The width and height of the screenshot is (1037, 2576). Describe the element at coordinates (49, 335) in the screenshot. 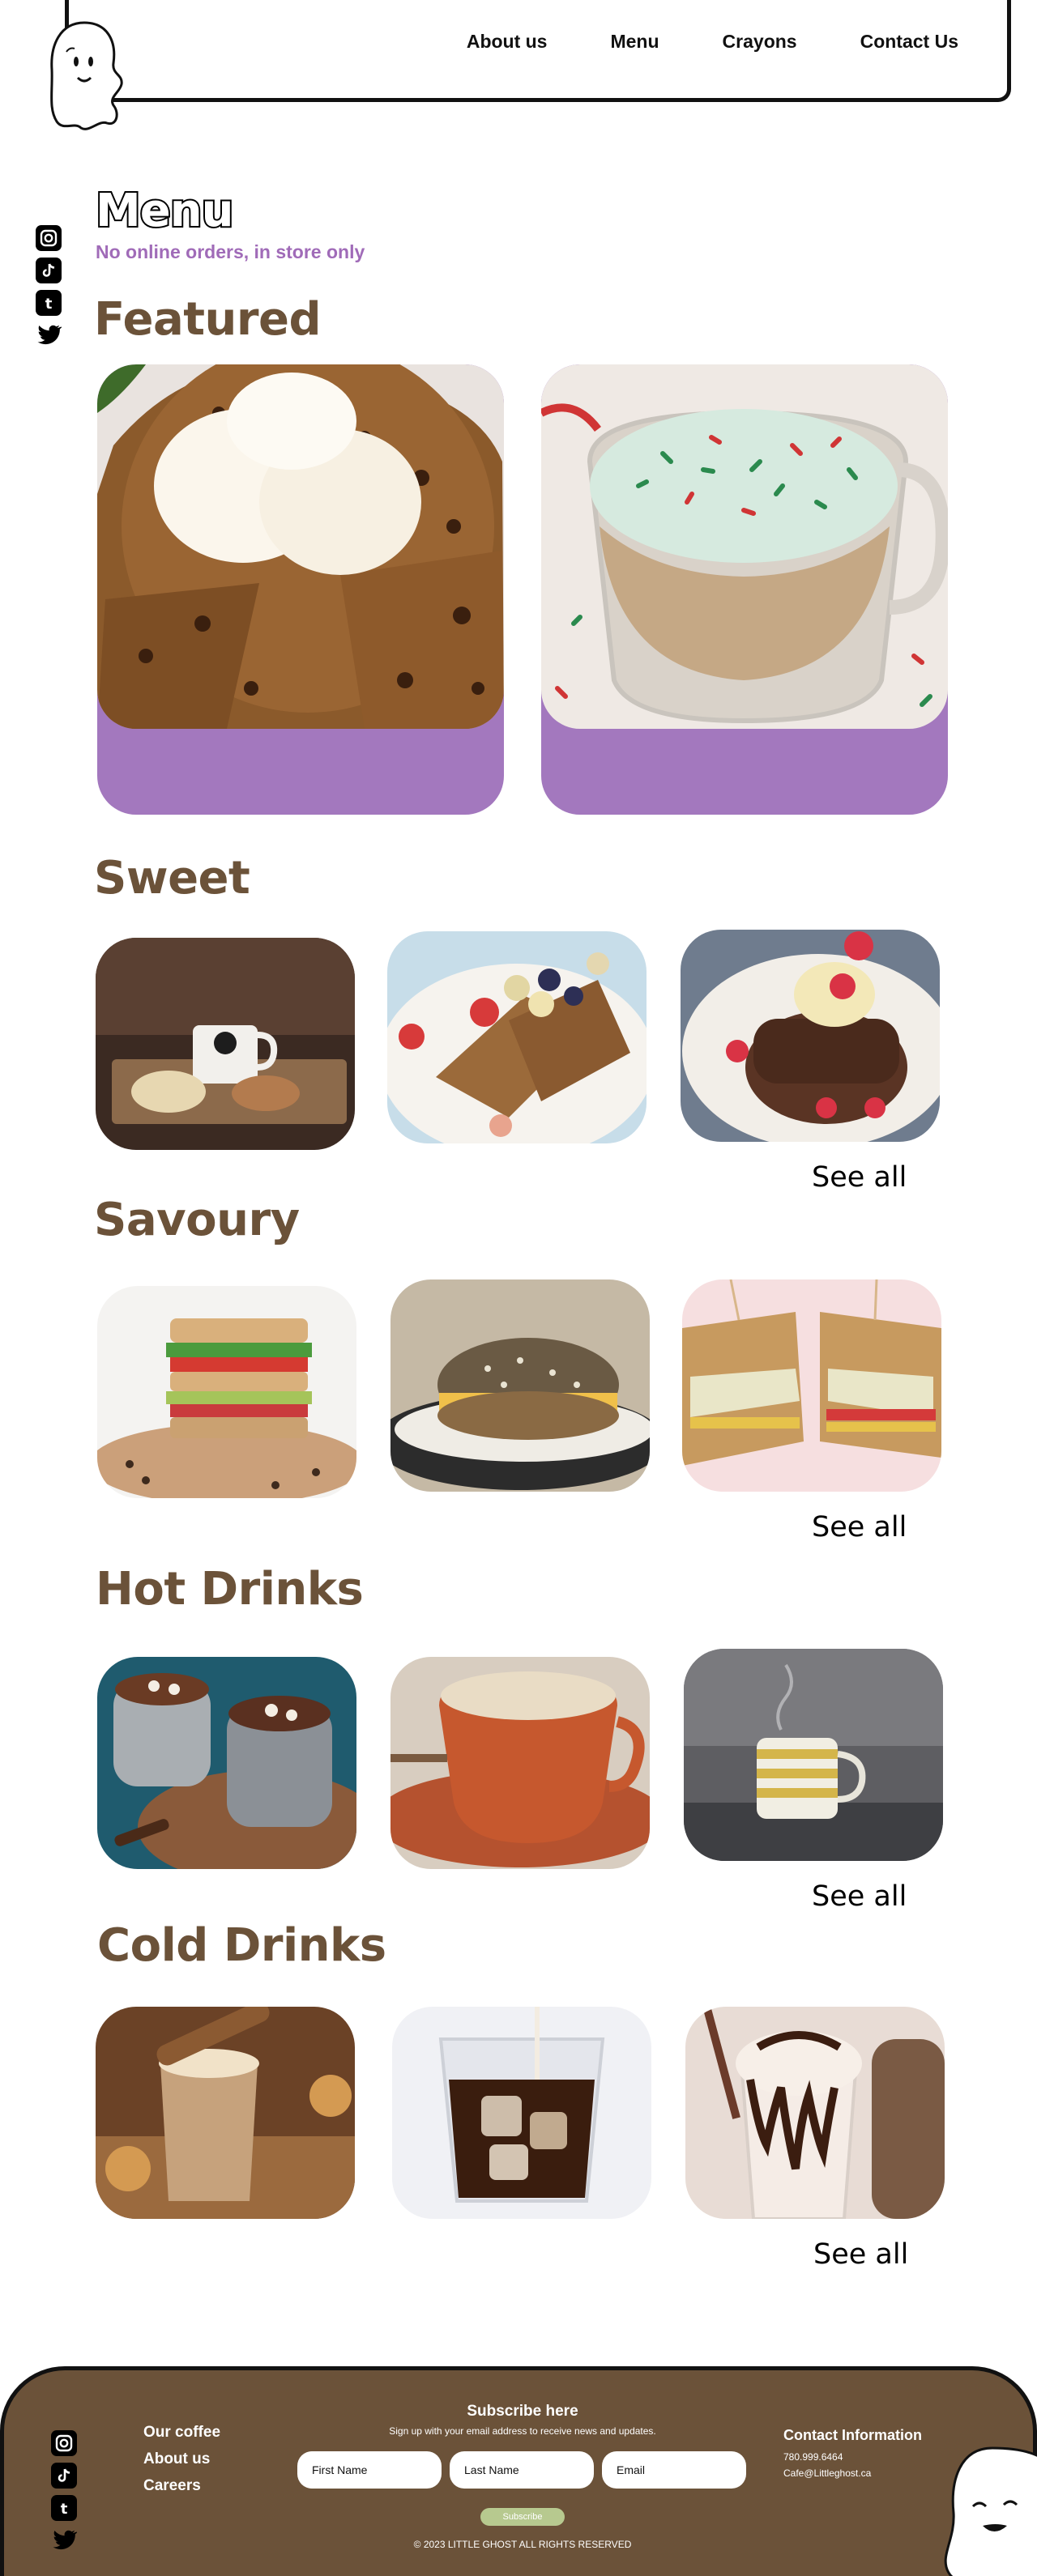

I see `twitter-icon` at that location.